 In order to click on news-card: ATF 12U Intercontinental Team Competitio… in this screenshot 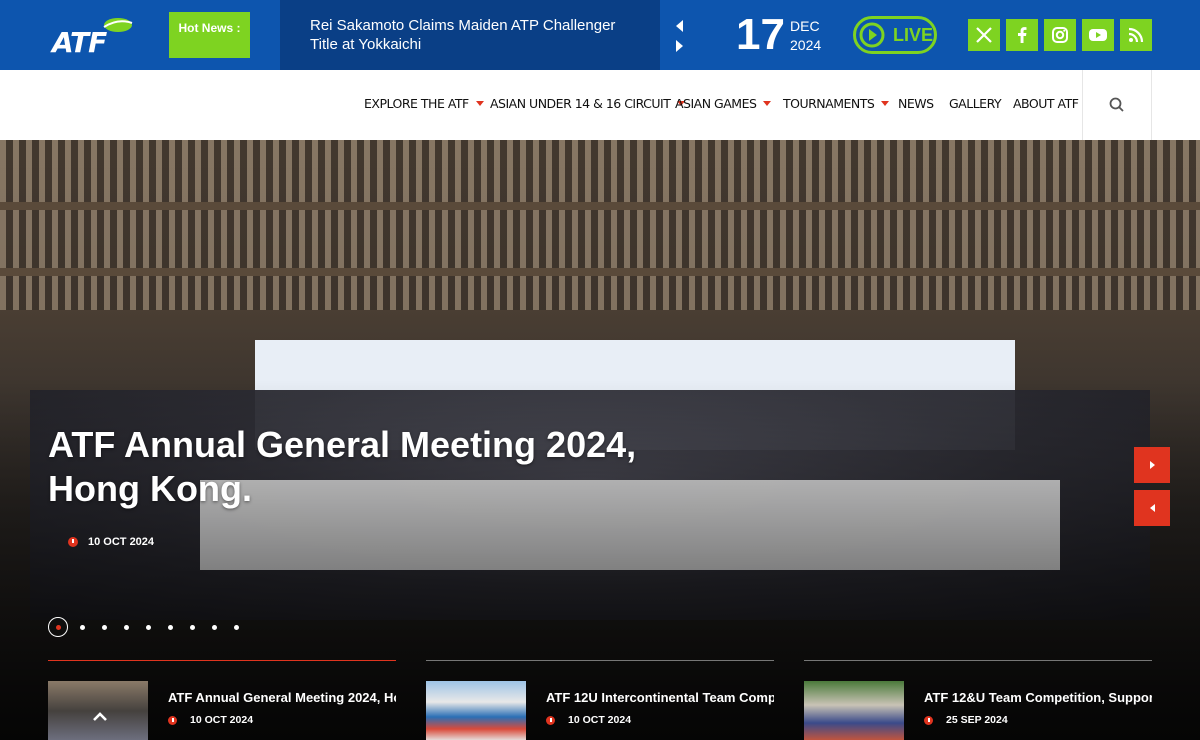, I will do `click(600, 700)`.